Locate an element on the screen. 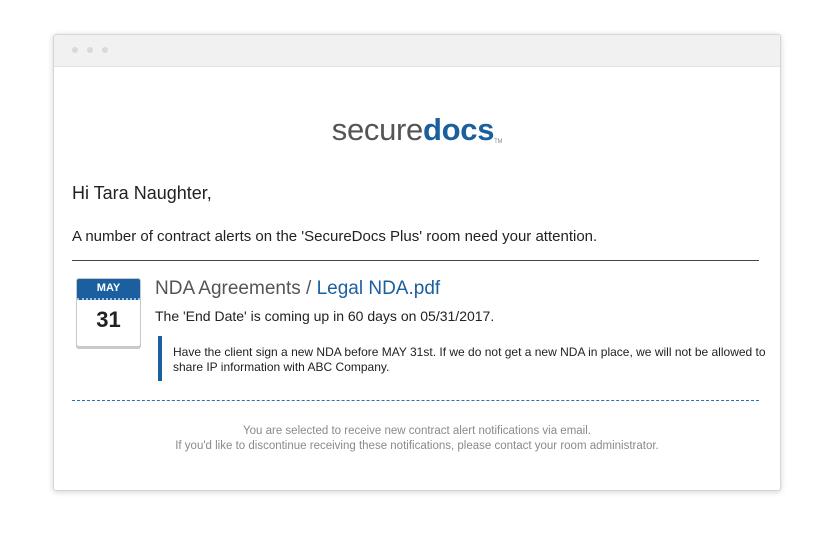 The image size is (827, 535). greeting: Hi Tara Naughter, is located at coordinates (142, 193).